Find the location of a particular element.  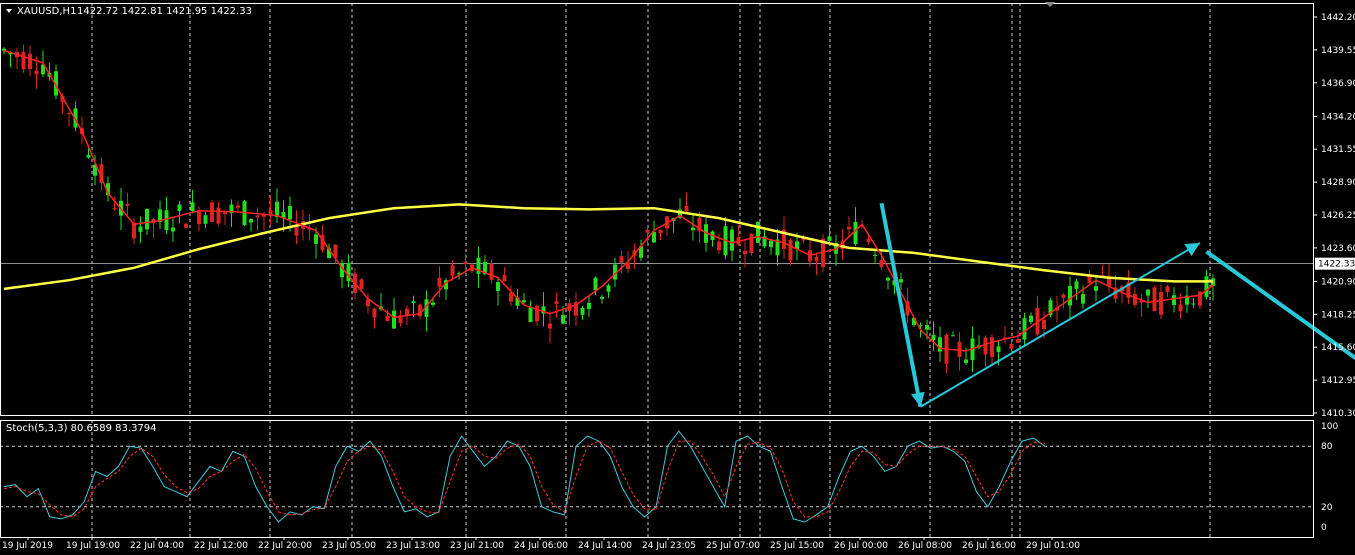

x-tick-label: 24 Jul 14:00 is located at coordinates (605, 546).